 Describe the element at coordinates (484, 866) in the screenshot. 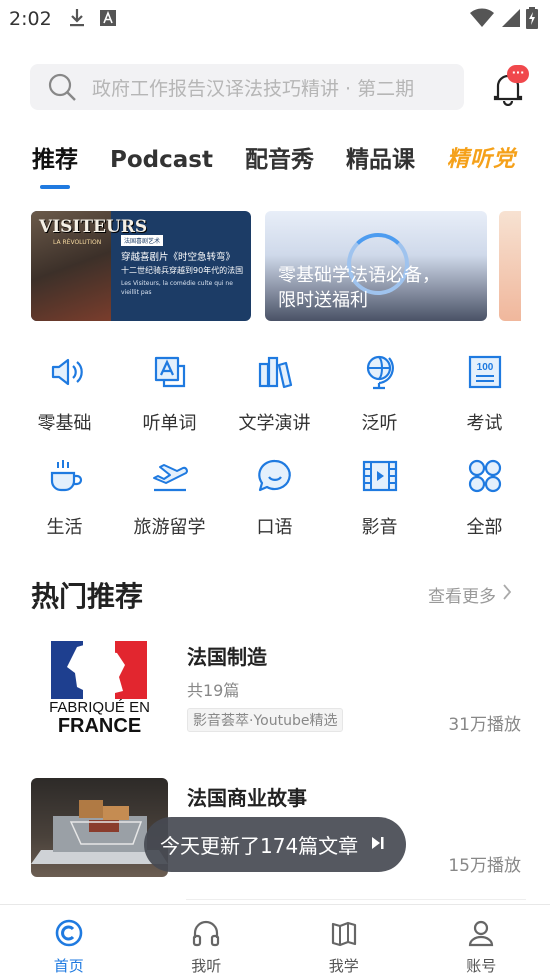

I see `item-plays: 15万播放` at that location.